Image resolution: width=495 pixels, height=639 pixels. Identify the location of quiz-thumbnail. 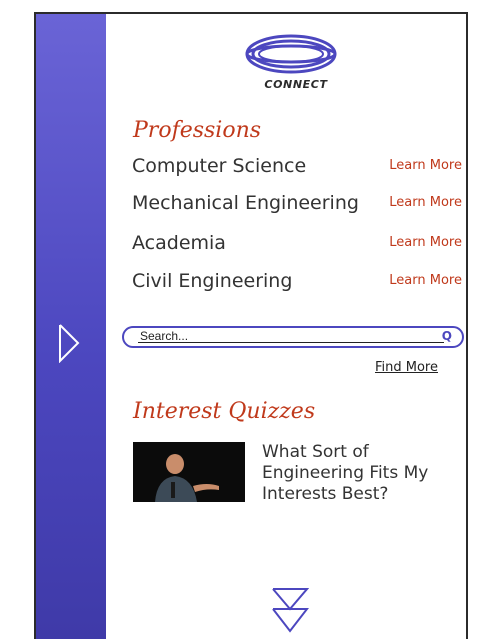
(189, 472).